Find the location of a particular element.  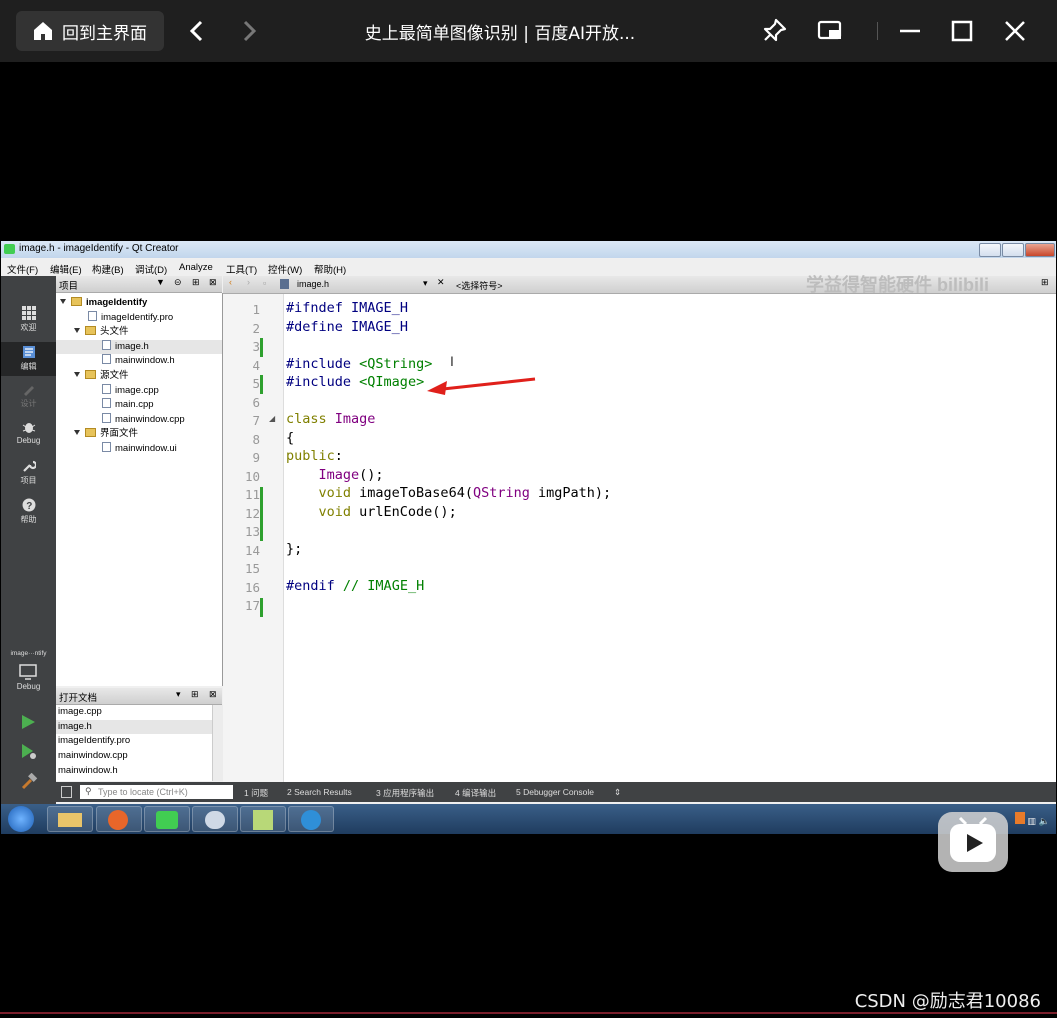

pin-icon is located at coordinates (774, 31).